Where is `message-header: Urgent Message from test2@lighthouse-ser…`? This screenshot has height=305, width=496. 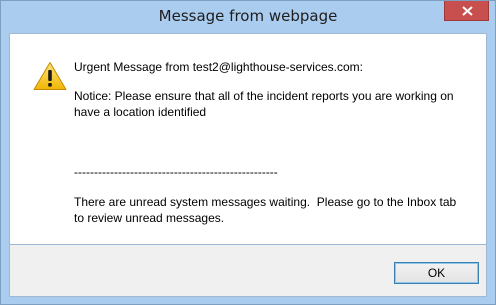
message-header: Urgent Message from test2@lighthouse-ser… is located at coordinates (218, 67).